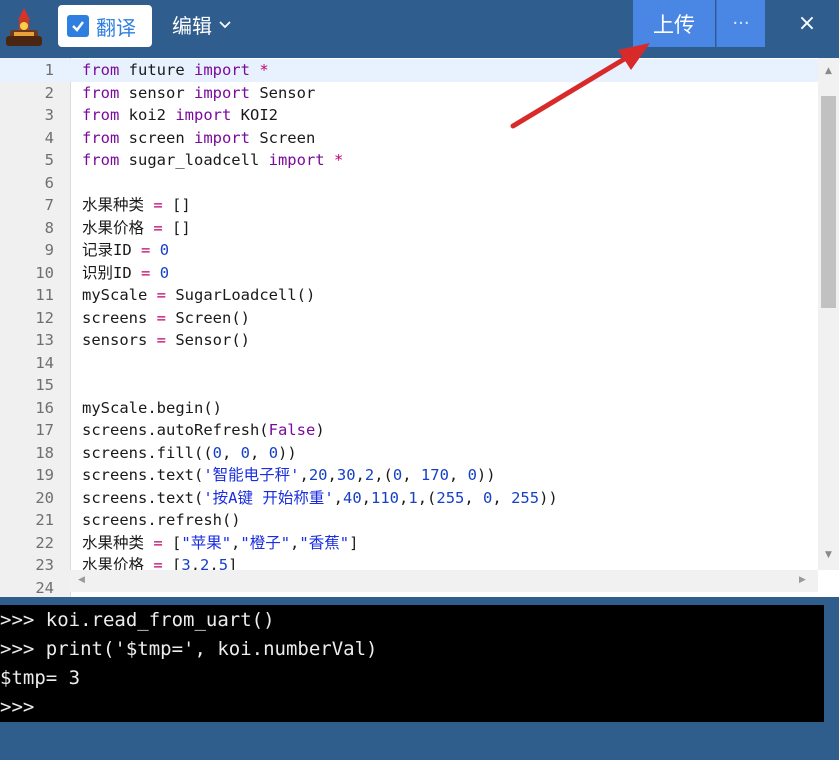 The image size is (839, 760). I want to click on console-prompt: >>>, so click(17, 707).